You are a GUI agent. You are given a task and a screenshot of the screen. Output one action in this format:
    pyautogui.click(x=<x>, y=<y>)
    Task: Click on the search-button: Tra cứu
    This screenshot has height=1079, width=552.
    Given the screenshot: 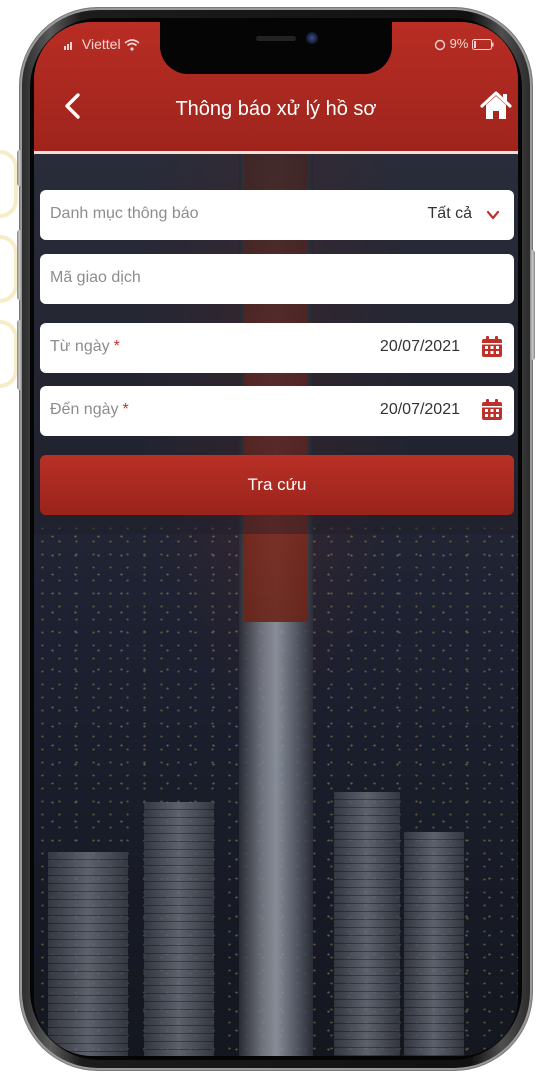 What is the action you would take?
    pyautogui.click(x=277, y=485)
    